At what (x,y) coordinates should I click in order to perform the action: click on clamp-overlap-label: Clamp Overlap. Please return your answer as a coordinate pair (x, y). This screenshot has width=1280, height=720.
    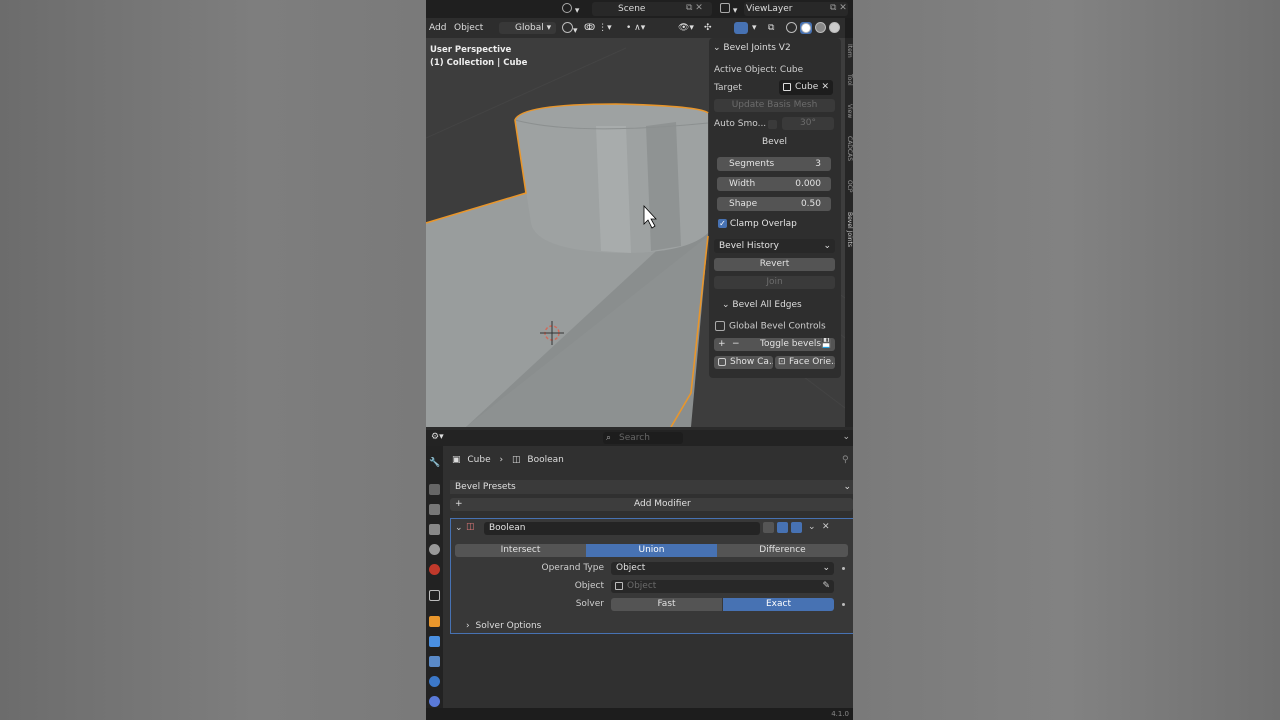
    Looking at the image, I should click on (763, 224).